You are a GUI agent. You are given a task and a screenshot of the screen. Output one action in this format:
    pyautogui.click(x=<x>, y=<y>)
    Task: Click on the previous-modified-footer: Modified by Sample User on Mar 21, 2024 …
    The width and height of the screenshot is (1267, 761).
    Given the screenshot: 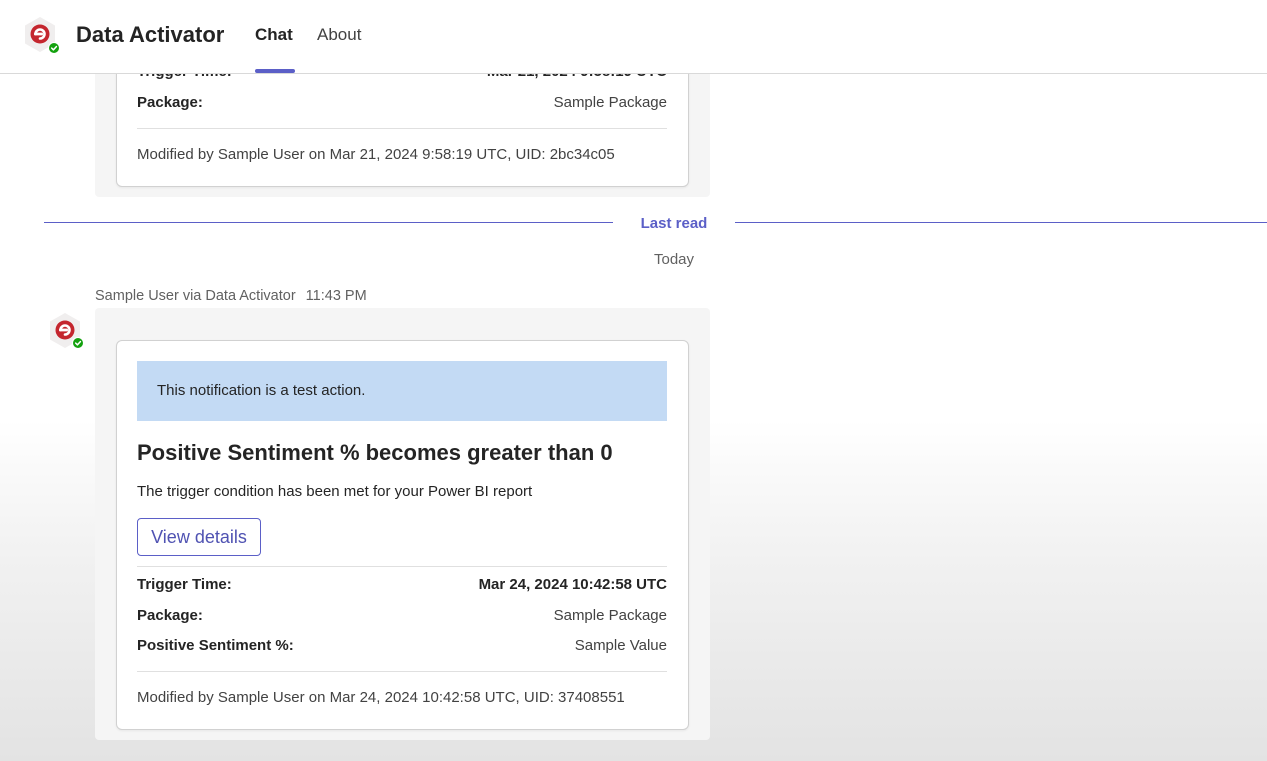 What is the action you would take?
    pyautogui.click(x=376, y=154)
    